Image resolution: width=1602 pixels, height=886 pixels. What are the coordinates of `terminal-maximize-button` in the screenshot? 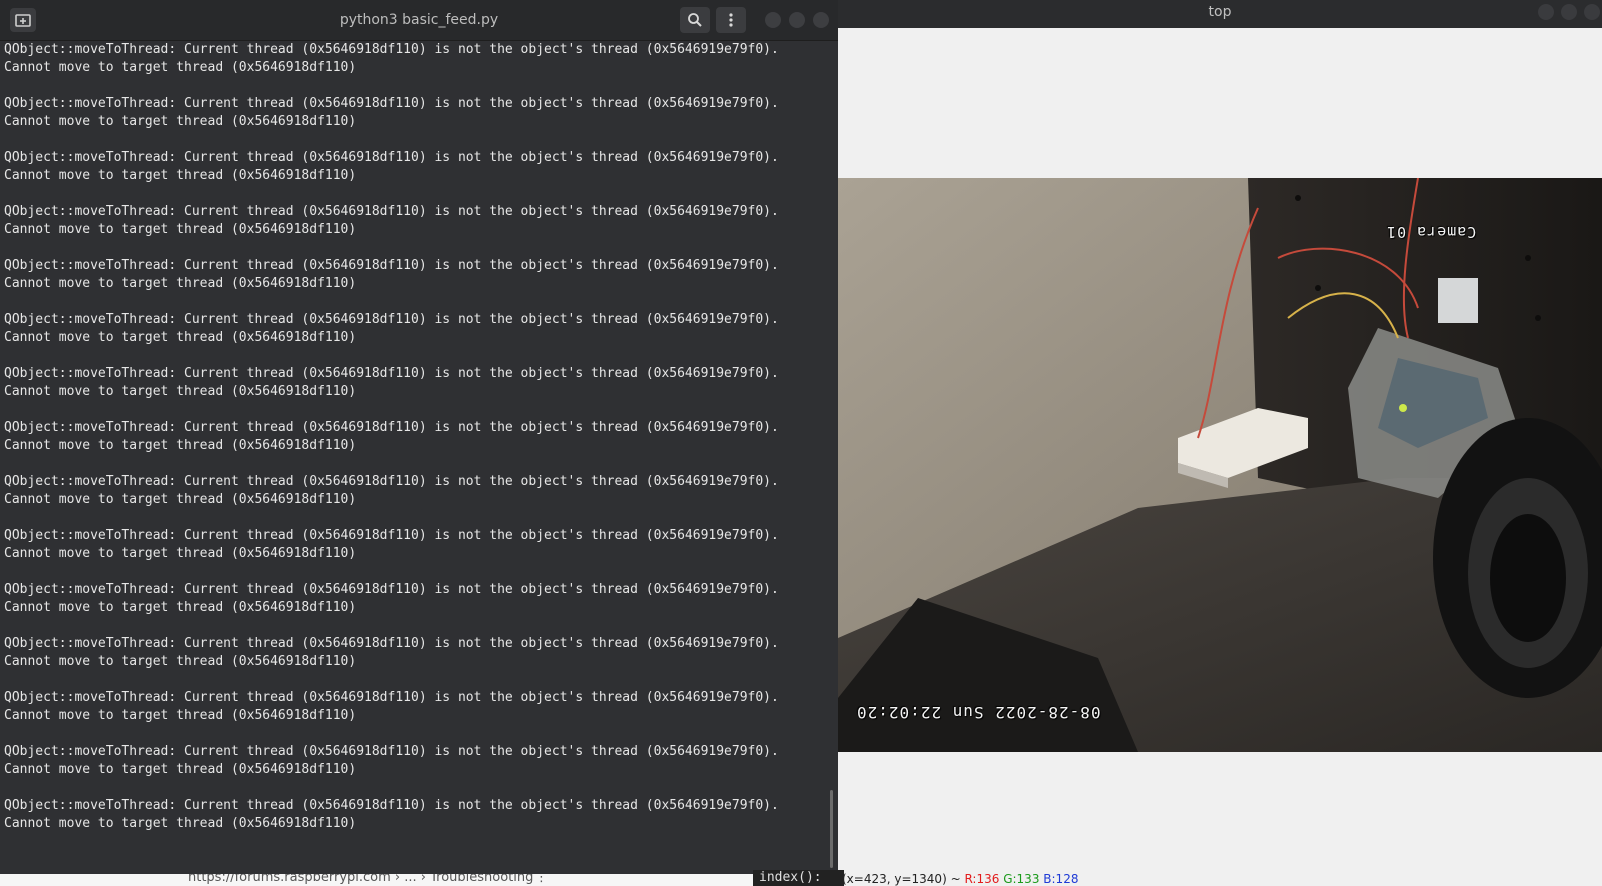 It's located at (797, 20).